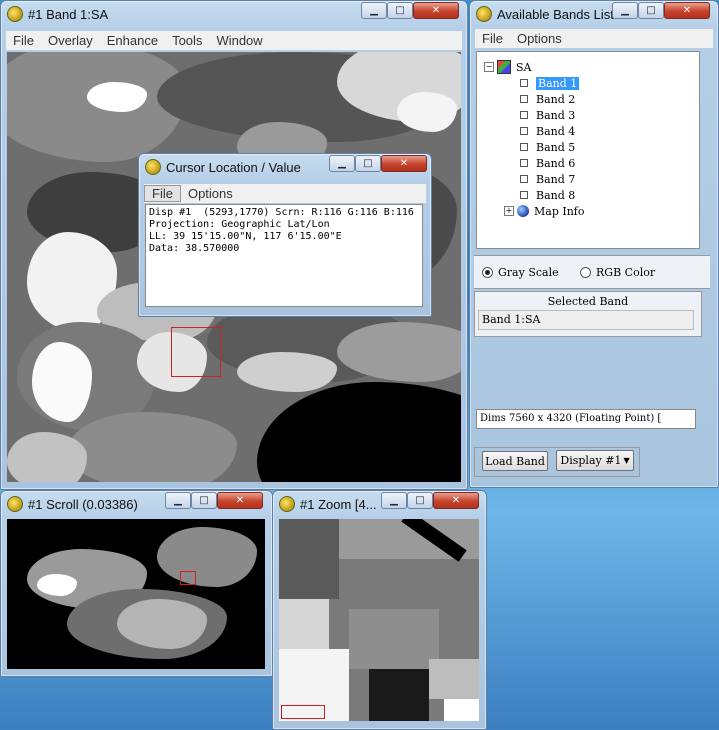 The image size is (719, 730). What do you see at coordinates (534, 99) in the screenshot?
I see `band-list-item: Band 2` at bounding box center [534, 99].